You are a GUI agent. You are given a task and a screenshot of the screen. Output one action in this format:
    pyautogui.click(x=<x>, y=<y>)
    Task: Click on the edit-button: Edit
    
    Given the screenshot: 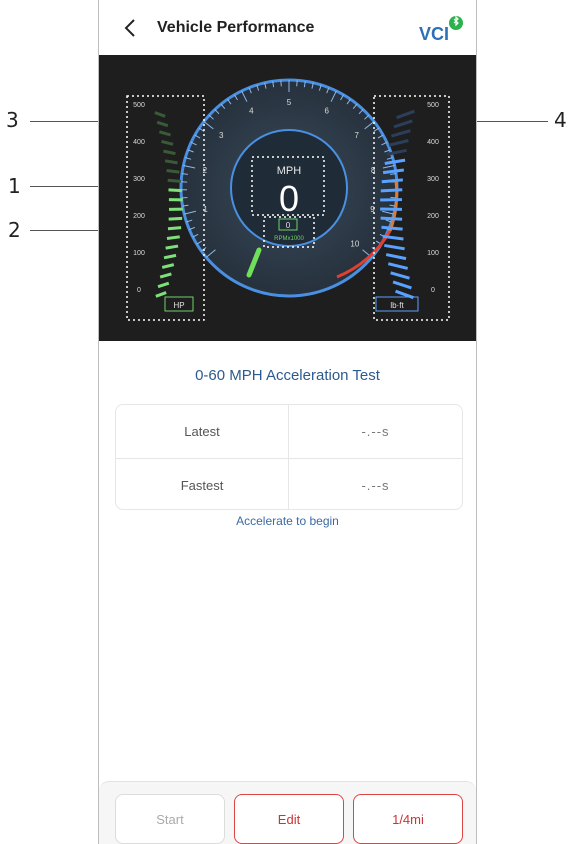 What is the action you would take?
    pyautogui.click(x=289, y=819)
    